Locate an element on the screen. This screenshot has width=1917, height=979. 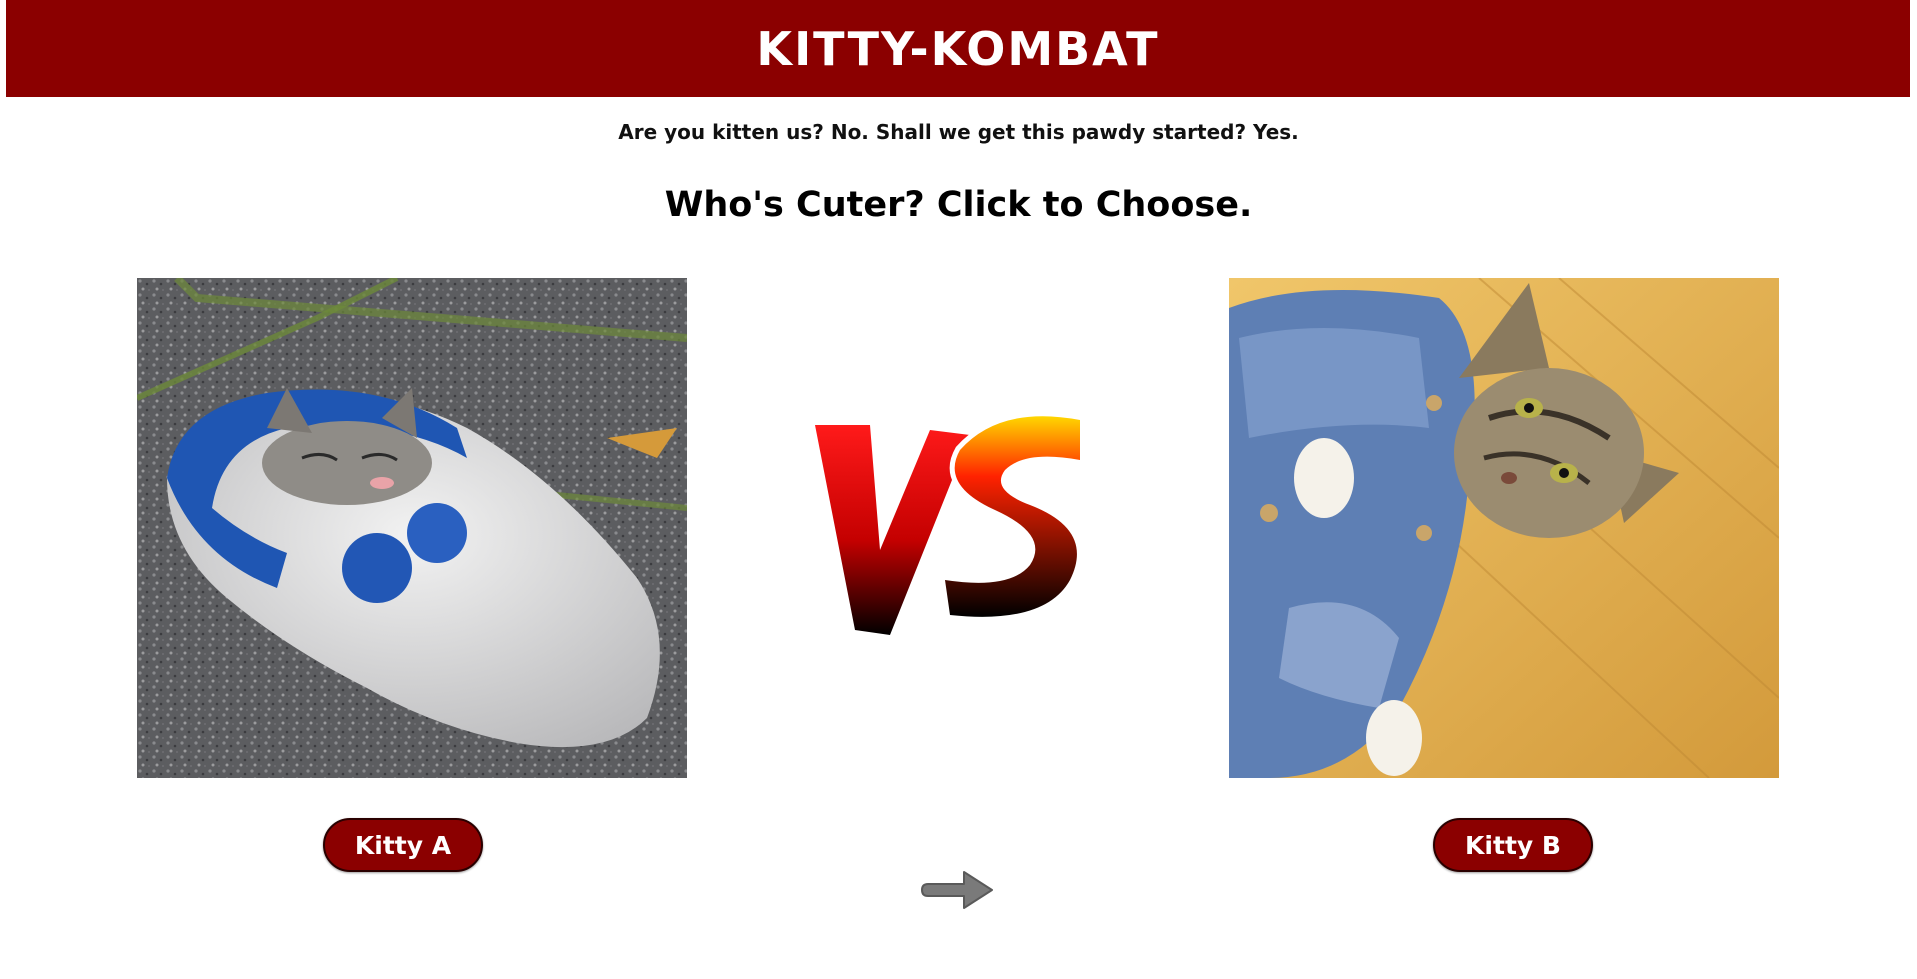
kitty-a-image is located at coordinates (412, 528).